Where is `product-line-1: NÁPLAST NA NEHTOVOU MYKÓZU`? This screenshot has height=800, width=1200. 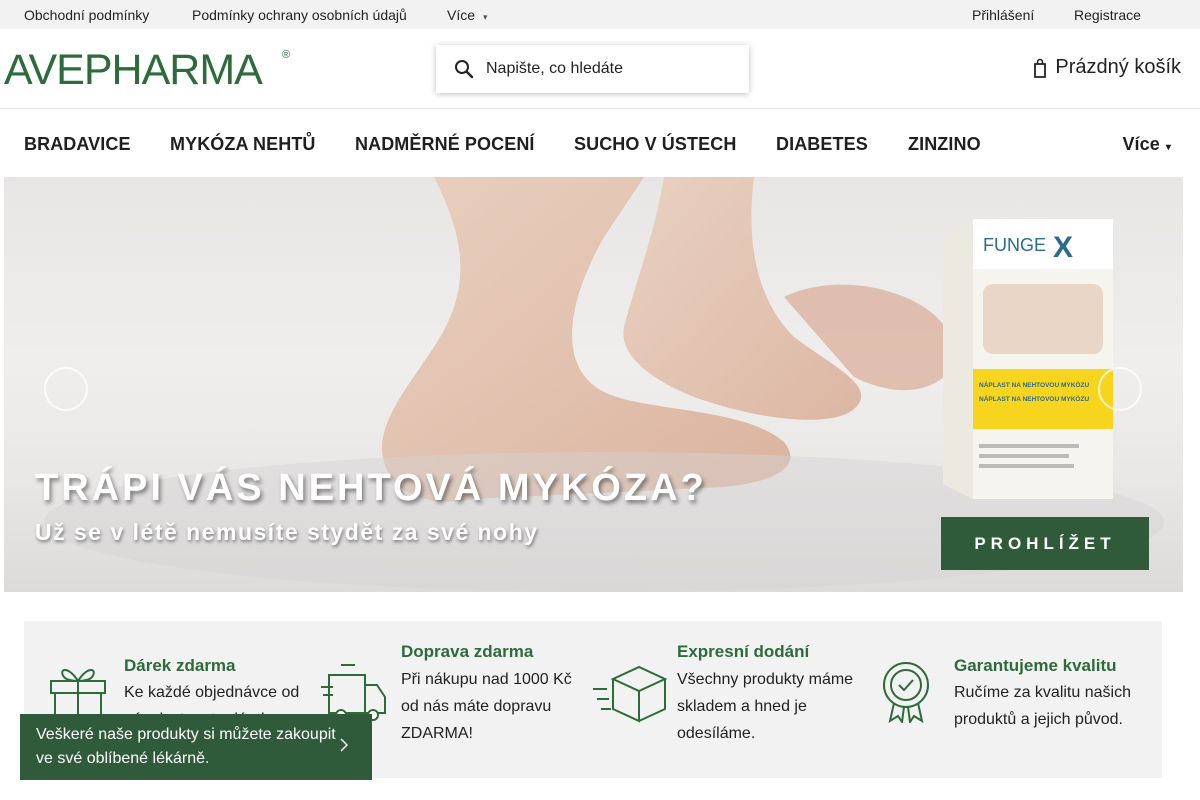 product-line-1: NÁPLAST NA NEHTOVOU MYKÓZU is located at coordinates (1034, 384).